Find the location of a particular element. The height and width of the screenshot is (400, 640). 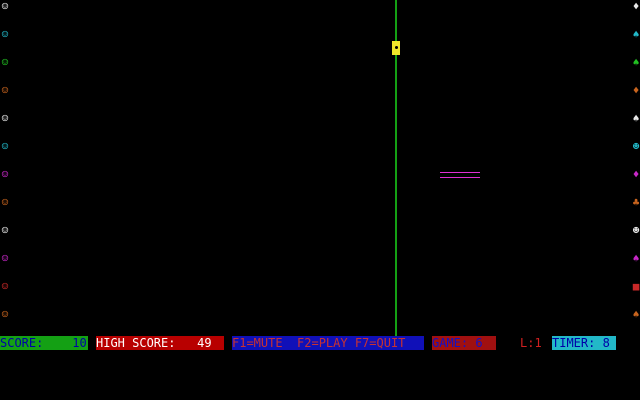

function-keys-hint: F1=MUTE F2=PLAY F7=QUIT is located at coordinates (328, 343).